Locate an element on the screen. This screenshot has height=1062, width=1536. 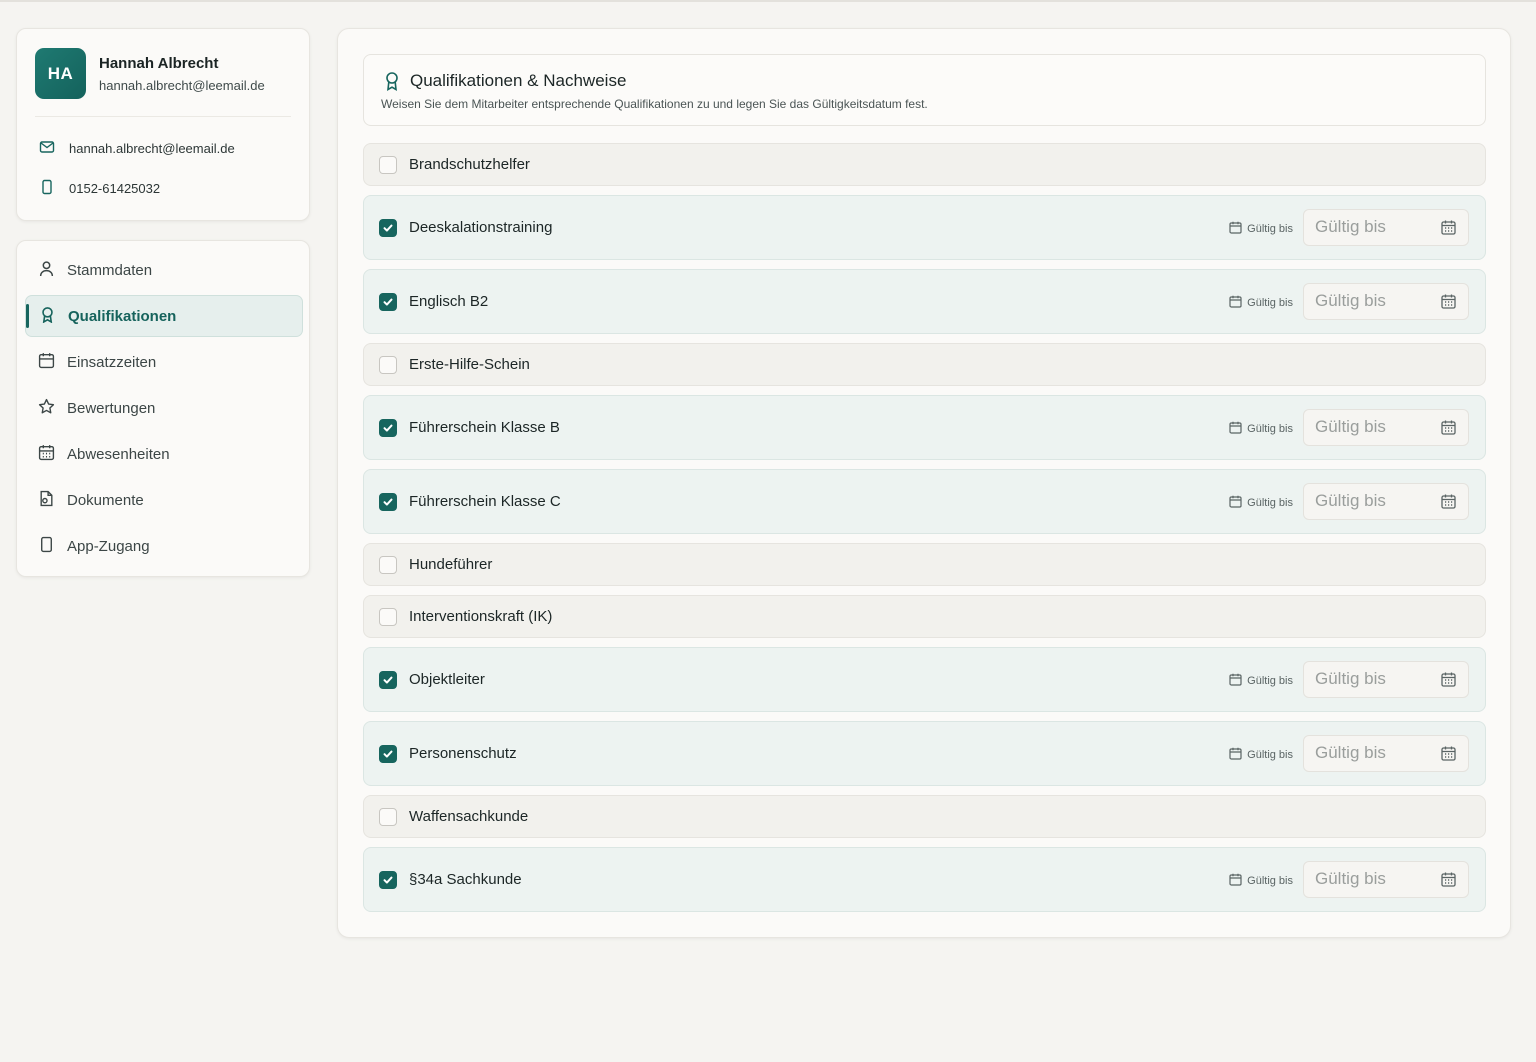
qualification-label: Waffensachkunde is located at coordinates (469, 816).